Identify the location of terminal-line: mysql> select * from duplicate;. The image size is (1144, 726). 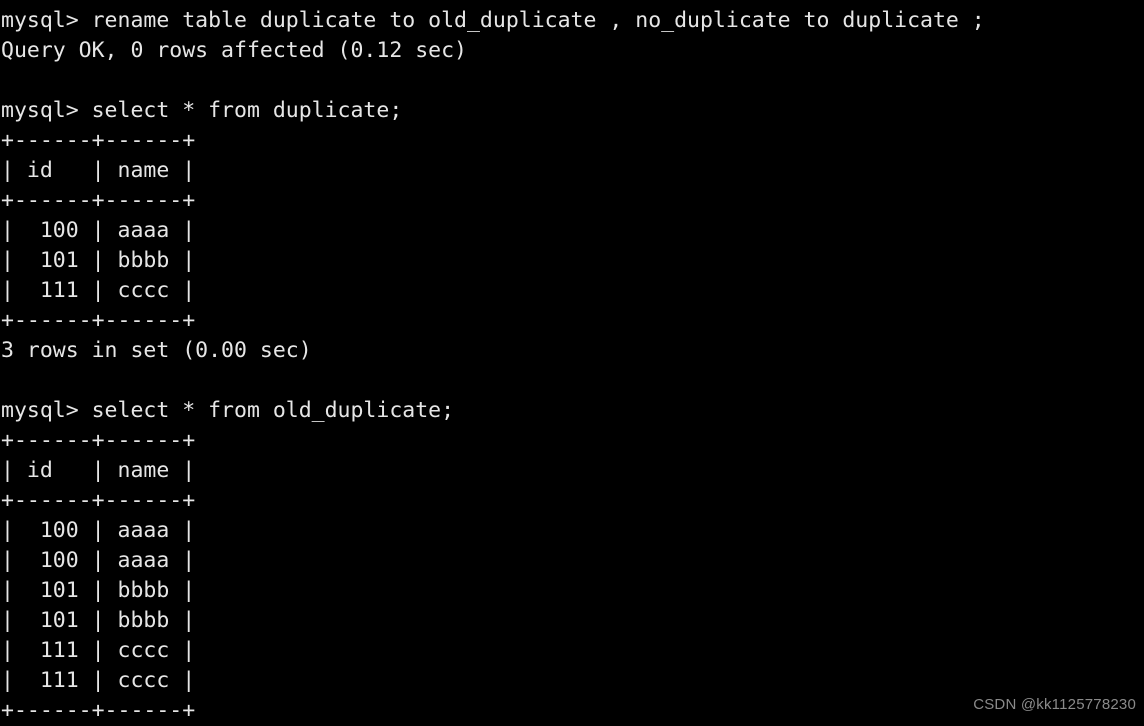
(202, 110).